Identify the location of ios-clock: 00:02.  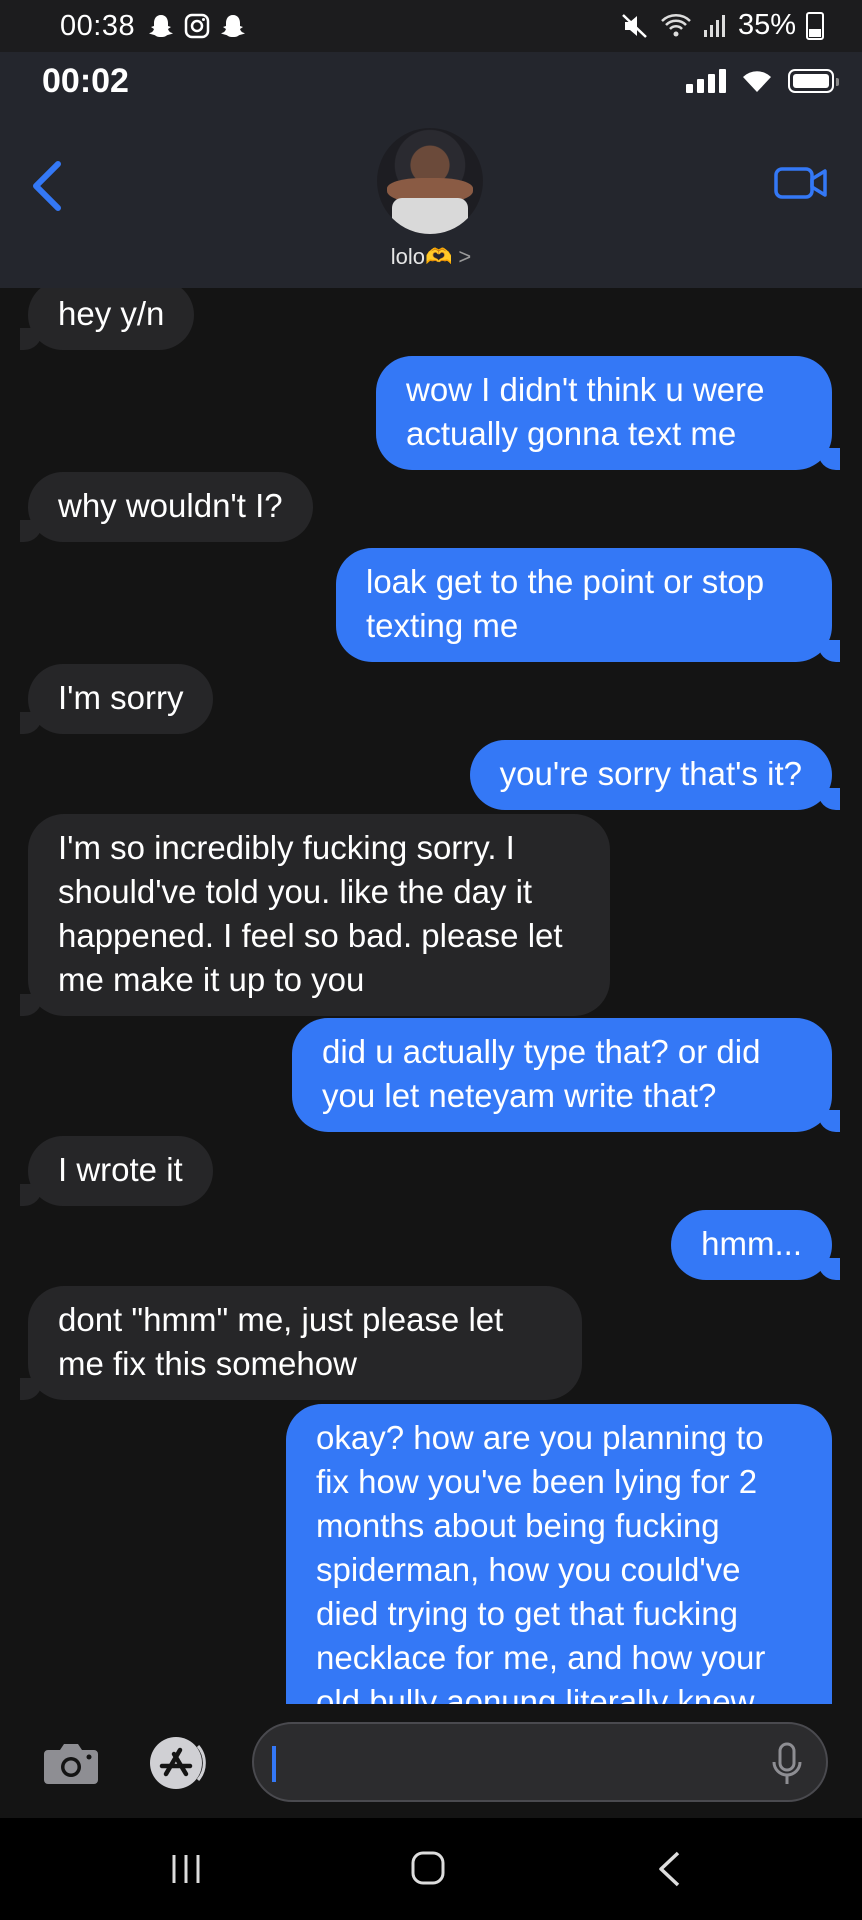
(85, 81).